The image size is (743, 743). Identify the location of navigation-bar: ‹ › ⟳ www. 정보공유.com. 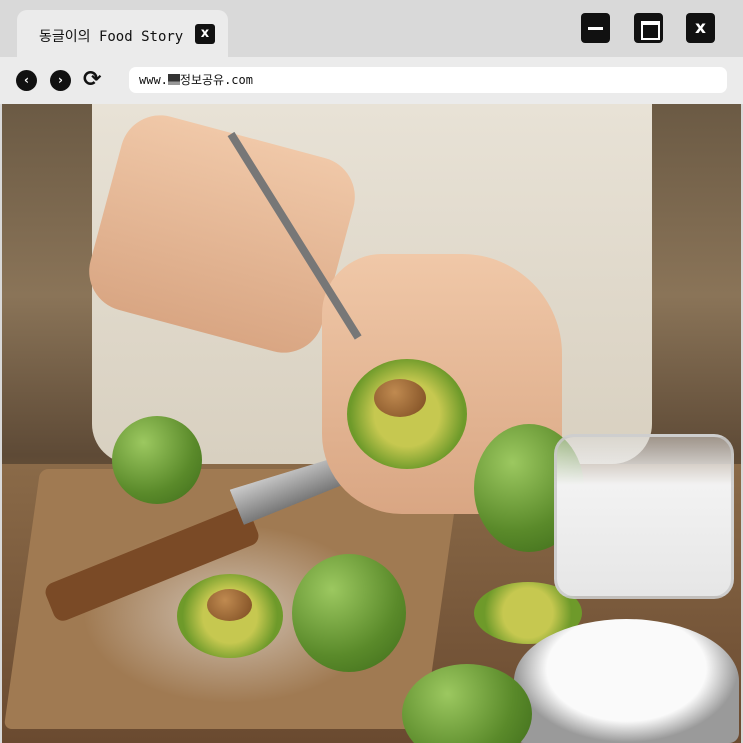
(371, 80).